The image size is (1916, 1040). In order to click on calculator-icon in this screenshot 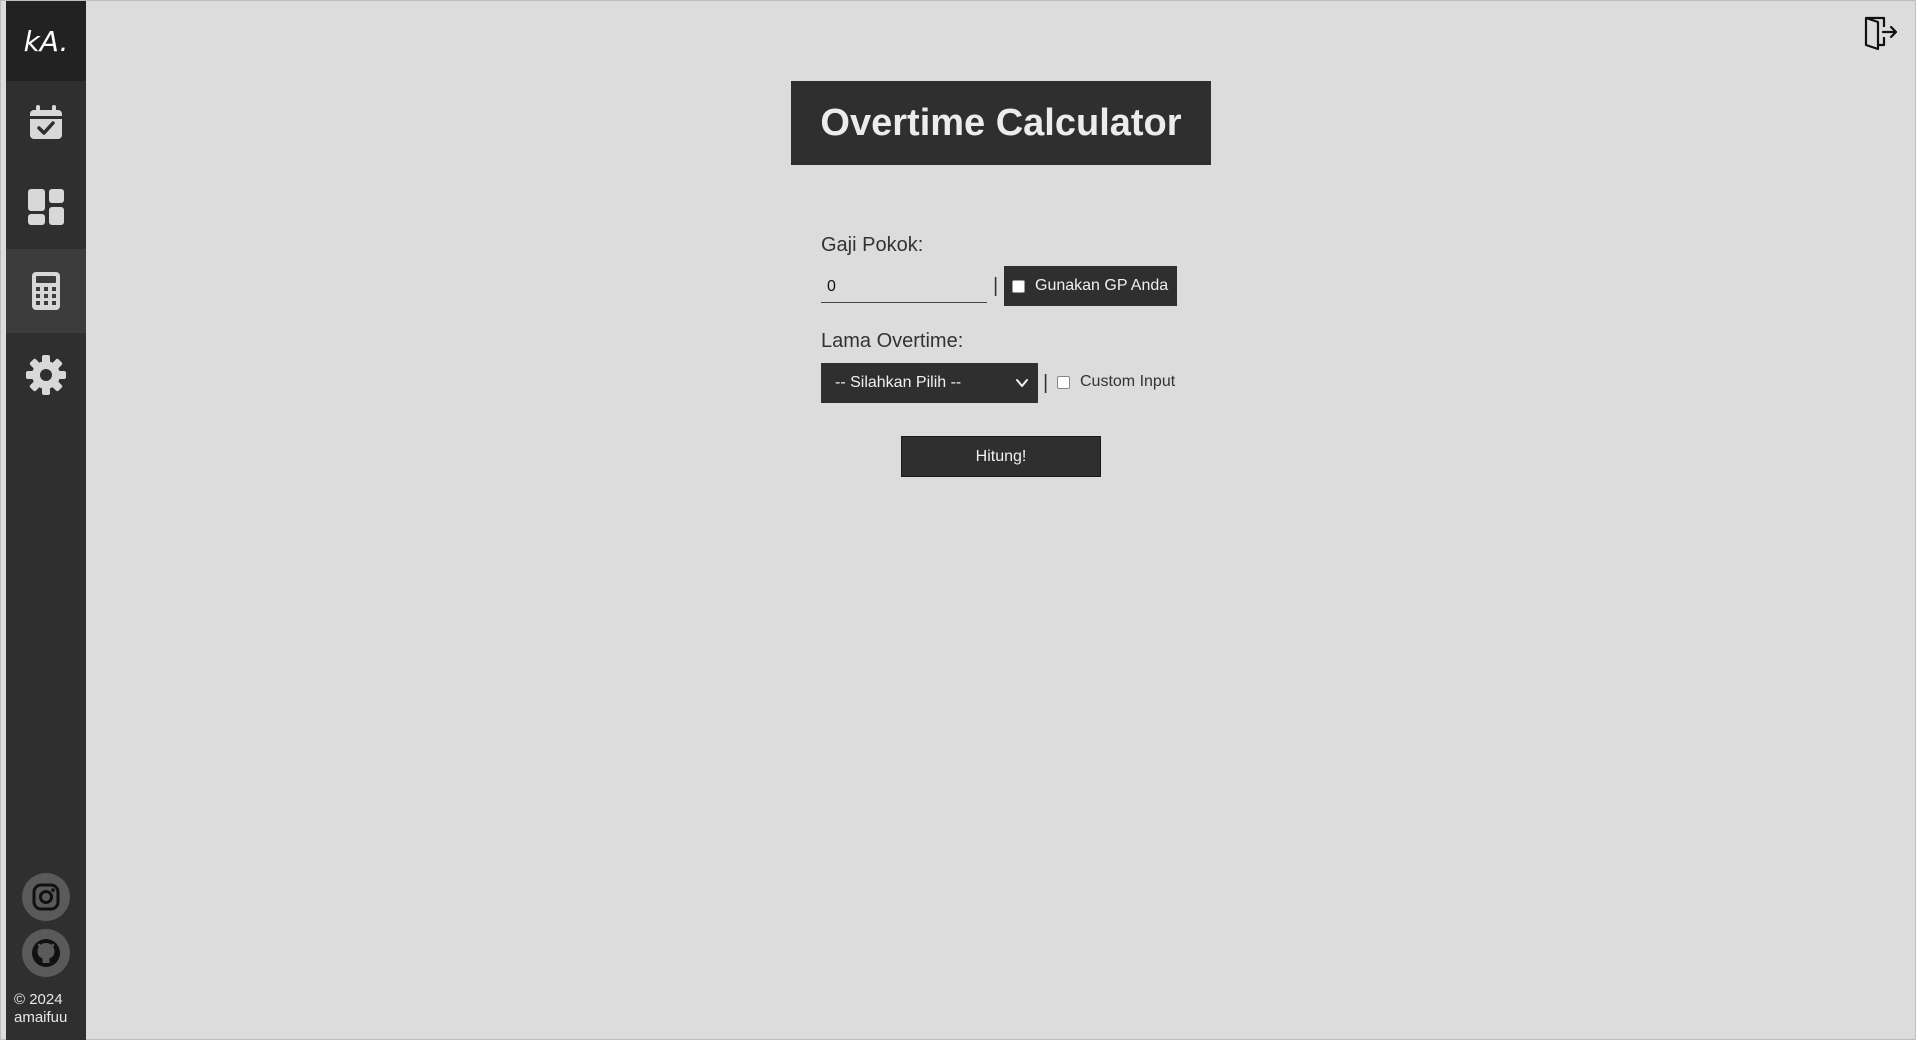, I will do `click(46, 291)`.